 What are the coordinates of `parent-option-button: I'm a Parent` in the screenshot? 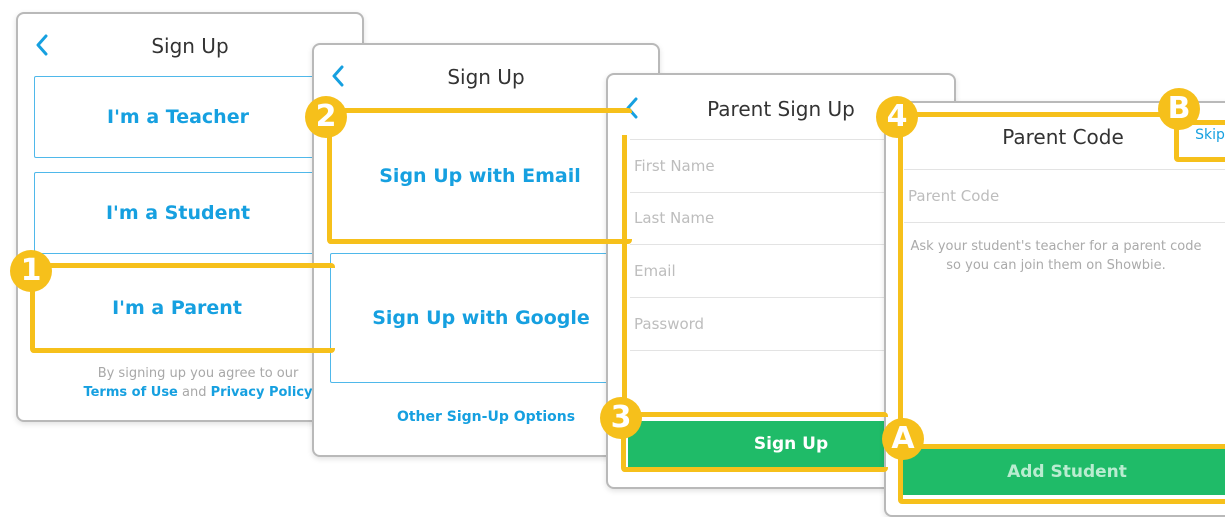 It's located at (177, 308).